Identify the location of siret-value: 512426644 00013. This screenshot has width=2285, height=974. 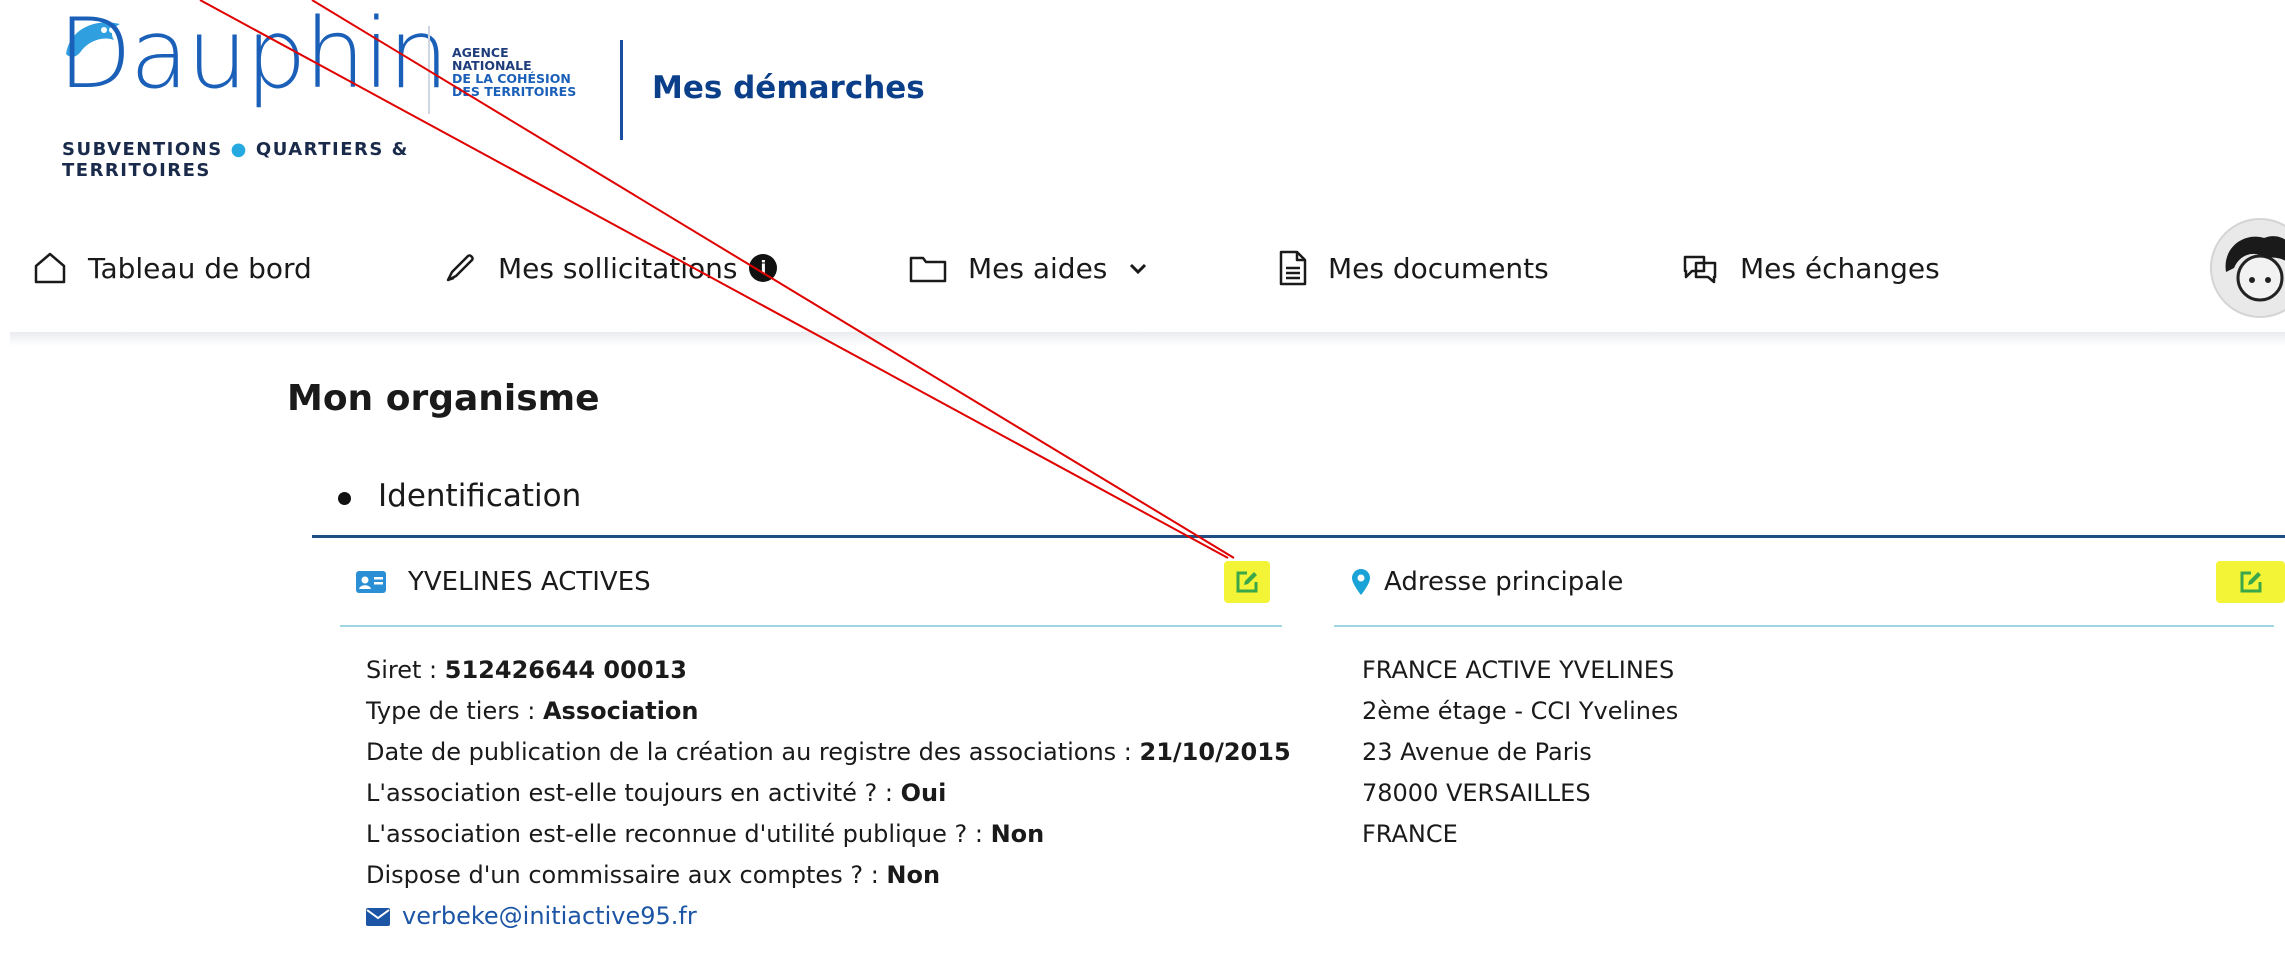
(565, 670).